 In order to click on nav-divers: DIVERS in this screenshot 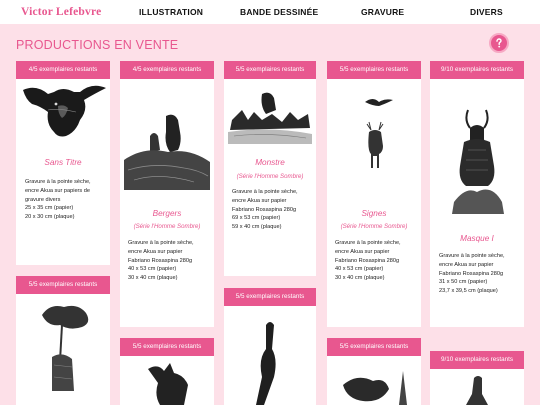, I will do `click(486, 12)`.